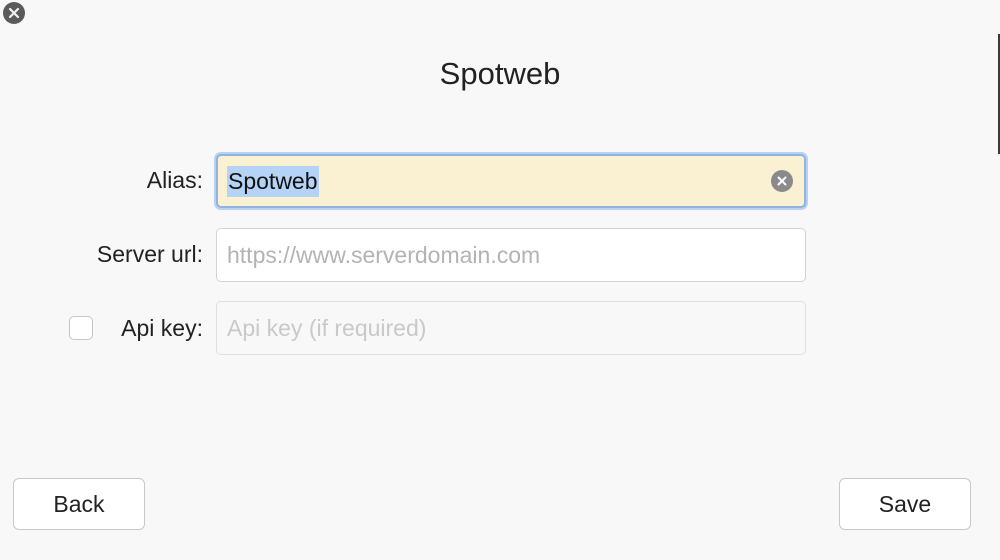 Image resolution: width=1000 pixels, height=560 pixels. I want to click on api-key-field: Api key (if required), so click(511, 328).